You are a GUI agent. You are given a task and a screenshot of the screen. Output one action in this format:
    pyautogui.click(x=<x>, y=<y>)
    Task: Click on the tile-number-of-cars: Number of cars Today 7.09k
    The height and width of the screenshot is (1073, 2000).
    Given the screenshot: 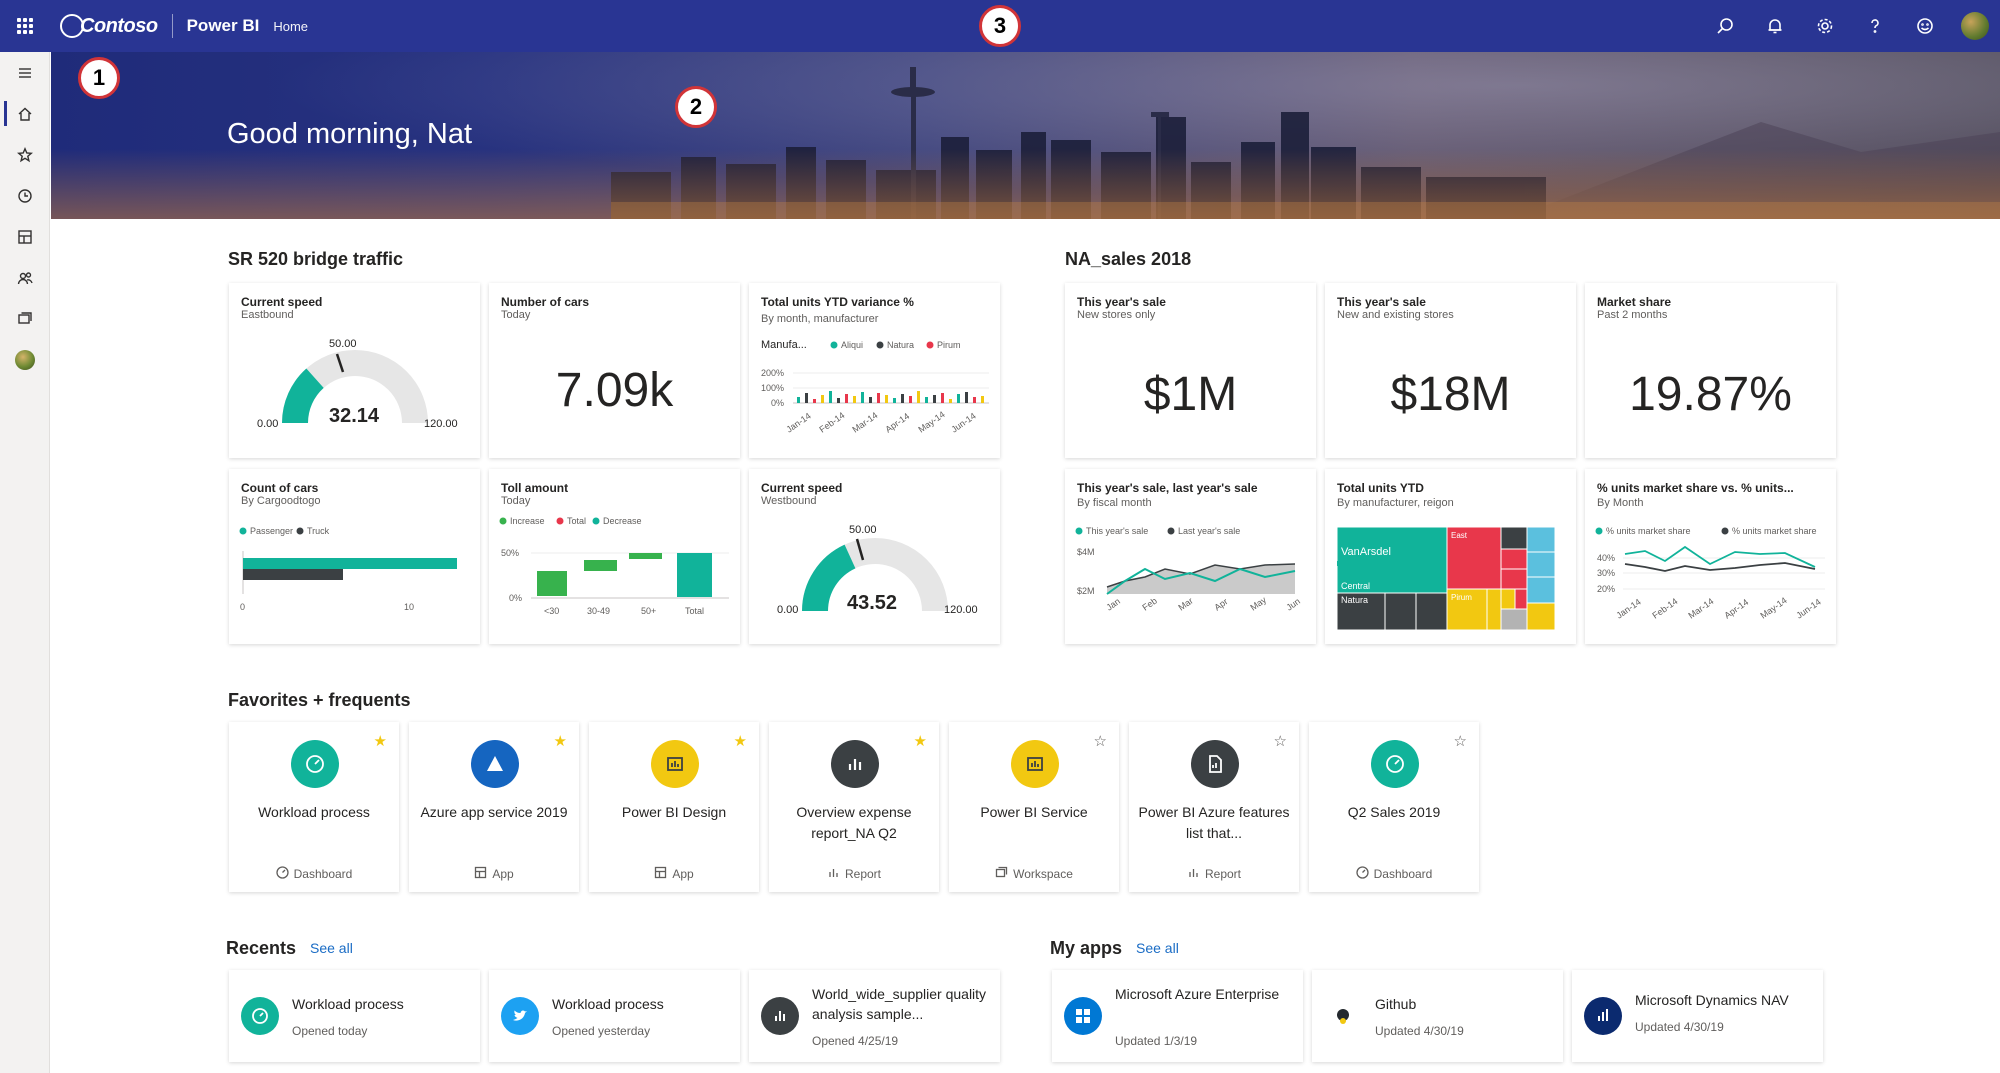 What is the action you would take?
    pyautogui.click(x=614, y=370)
    